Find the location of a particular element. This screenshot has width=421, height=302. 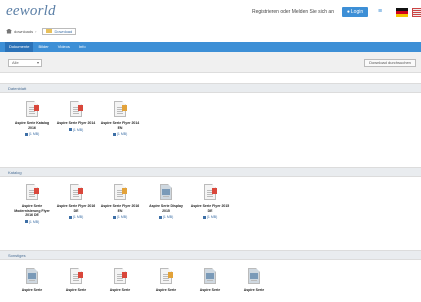

file-name: Aspire Serie Flyer 2014 is located at coordinates (76, 123).